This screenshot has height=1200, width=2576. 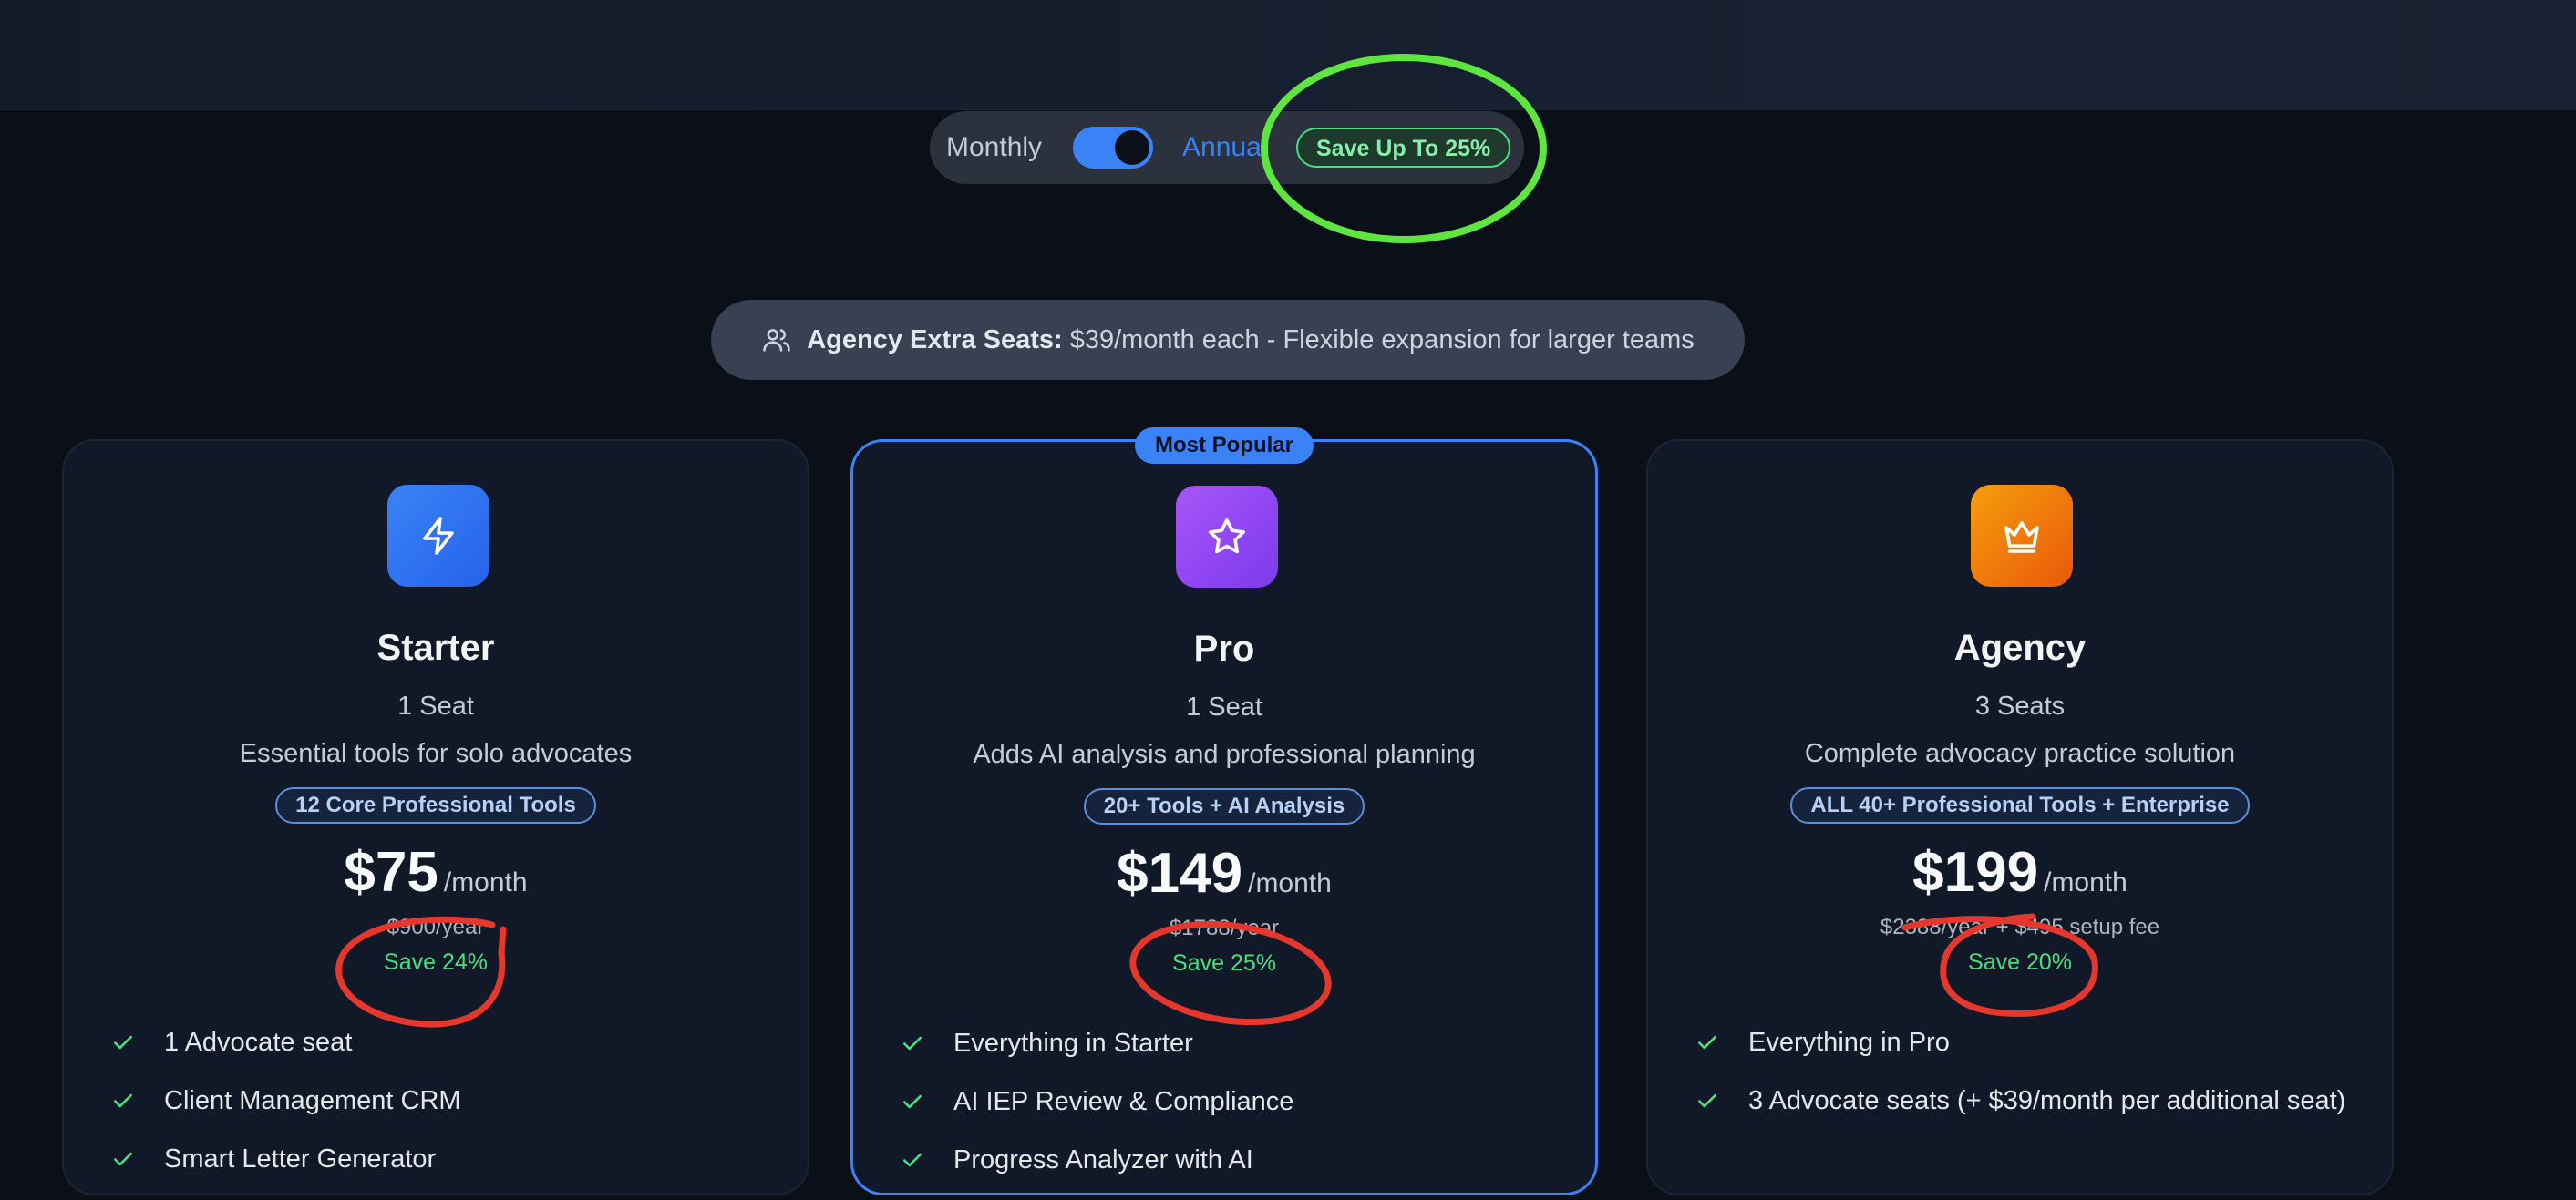 I want to click on save-percentage: Save 20%, so click(x=2020, y=962).